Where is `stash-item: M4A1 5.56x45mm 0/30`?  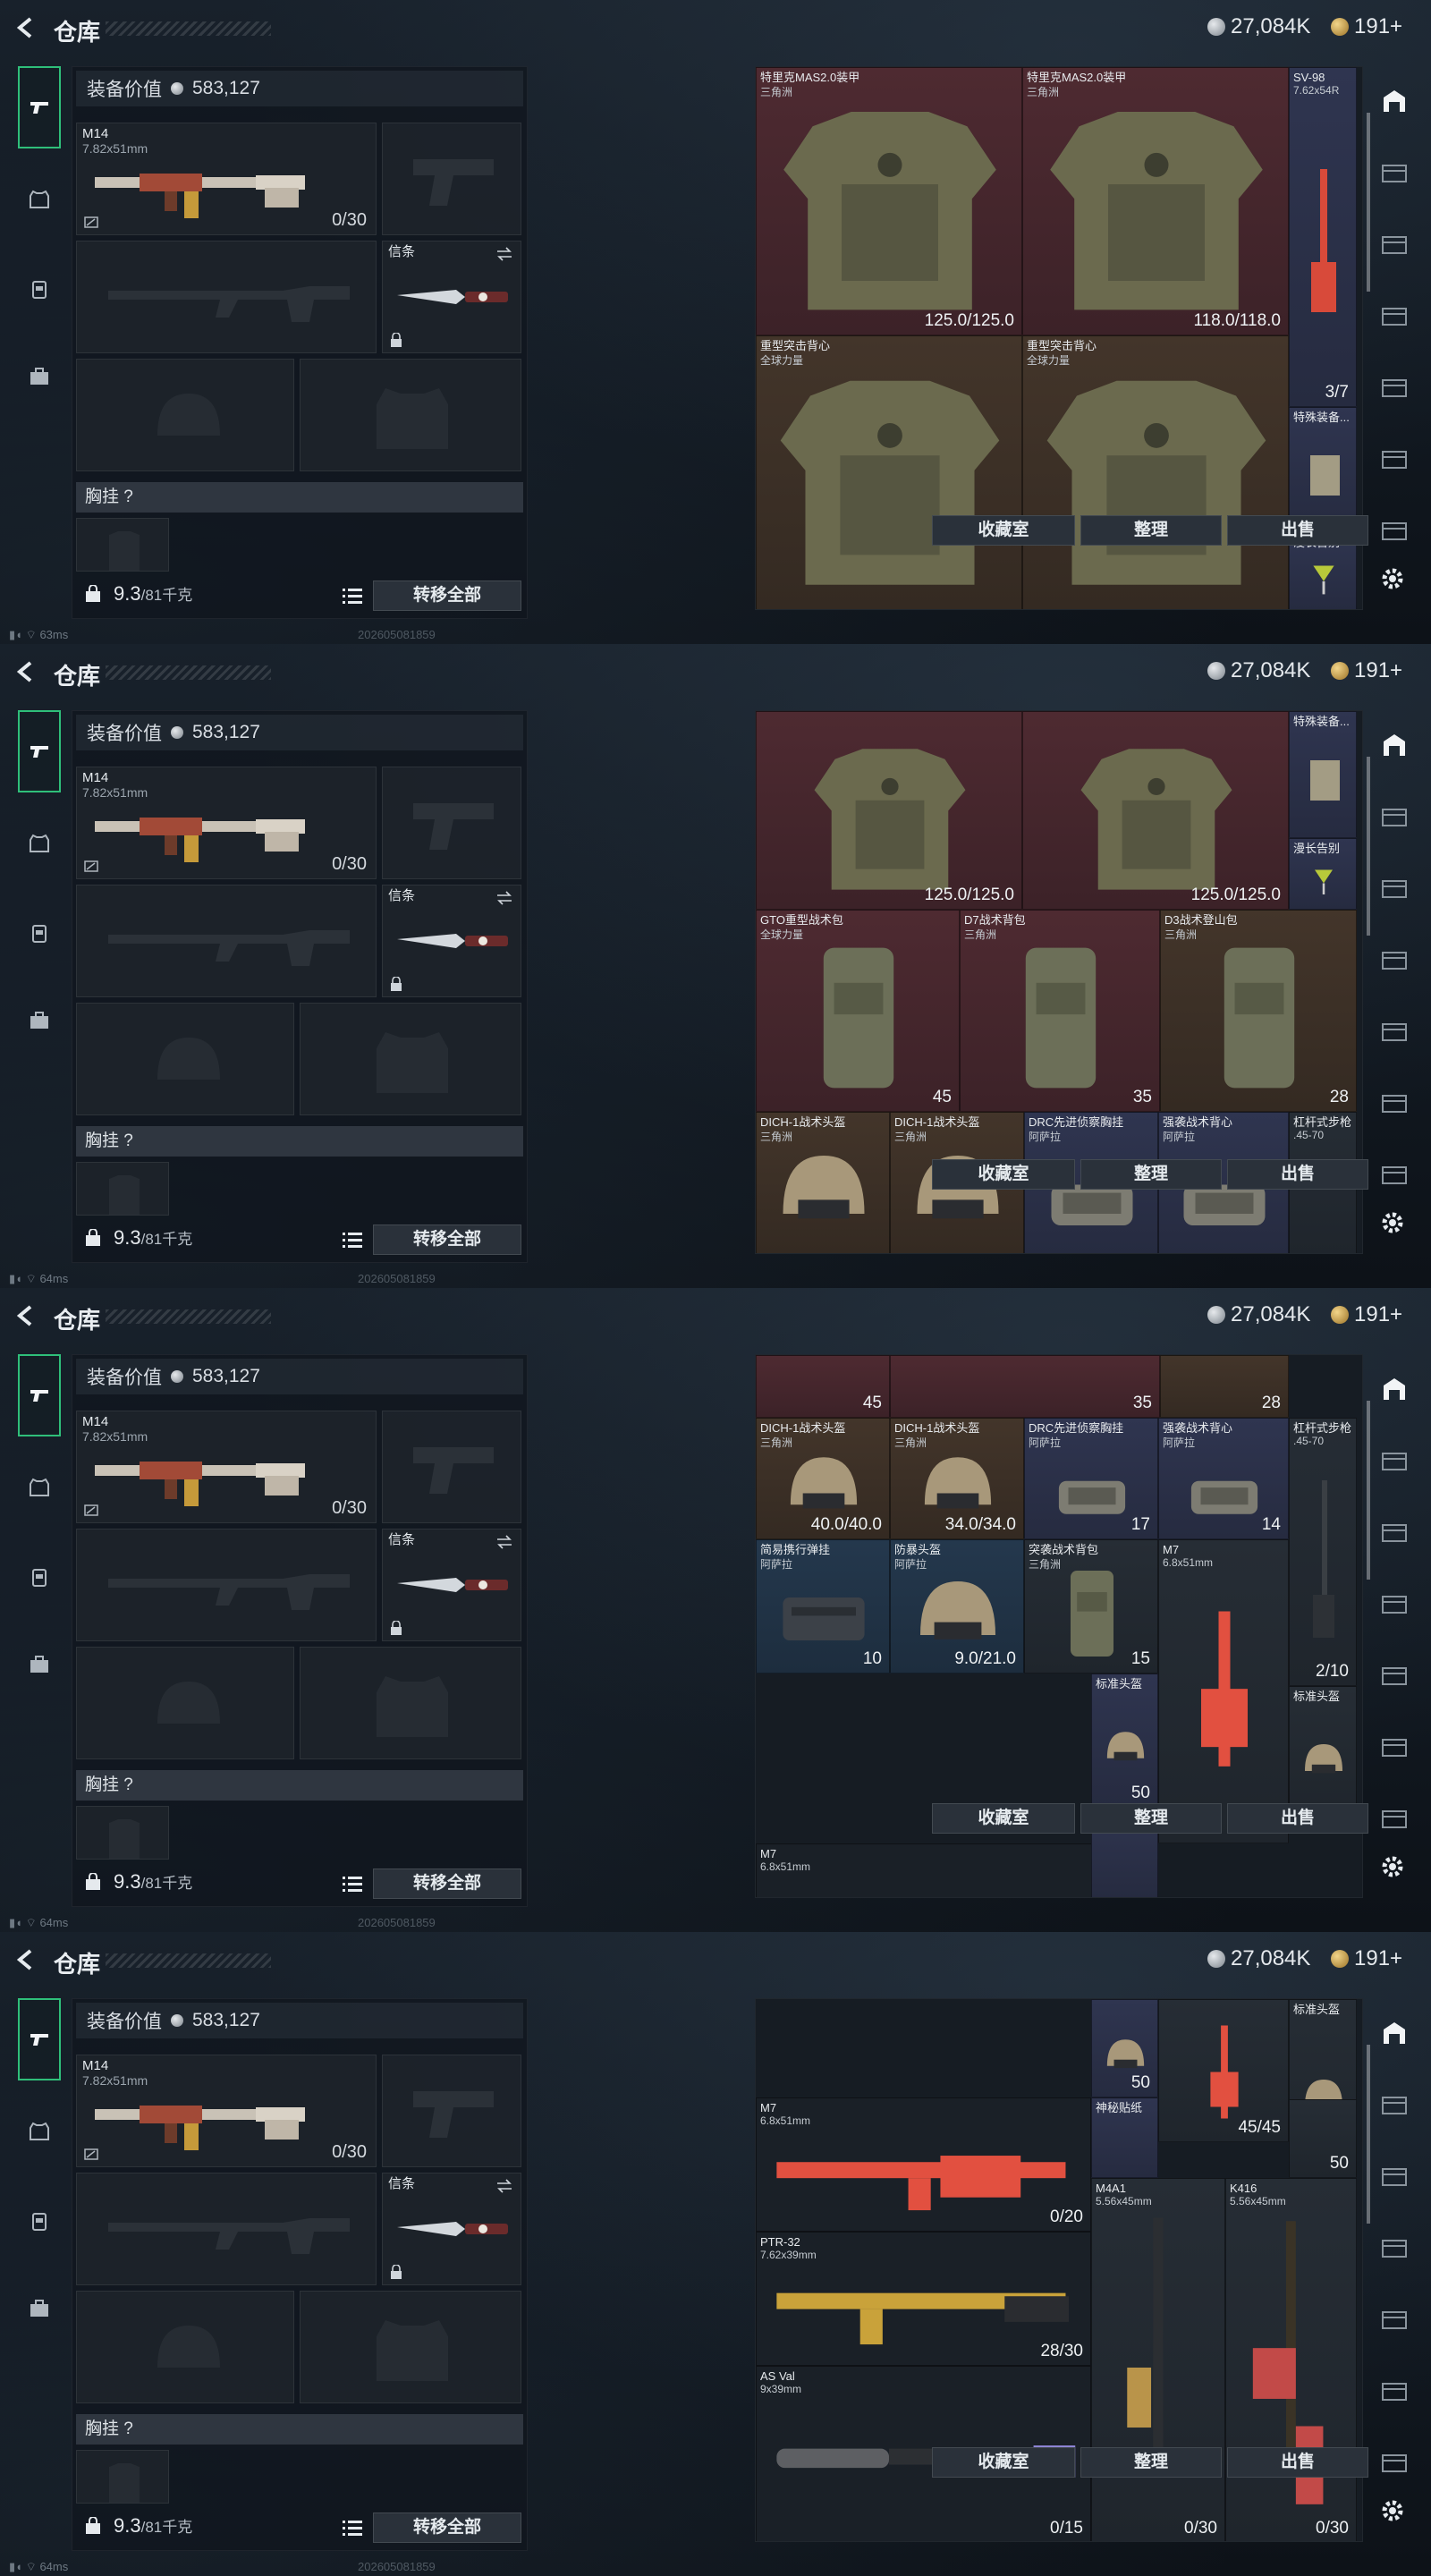 stash-item: M4A1 5.56x45mm 0/30 is located at coordinates (1158, 2359).